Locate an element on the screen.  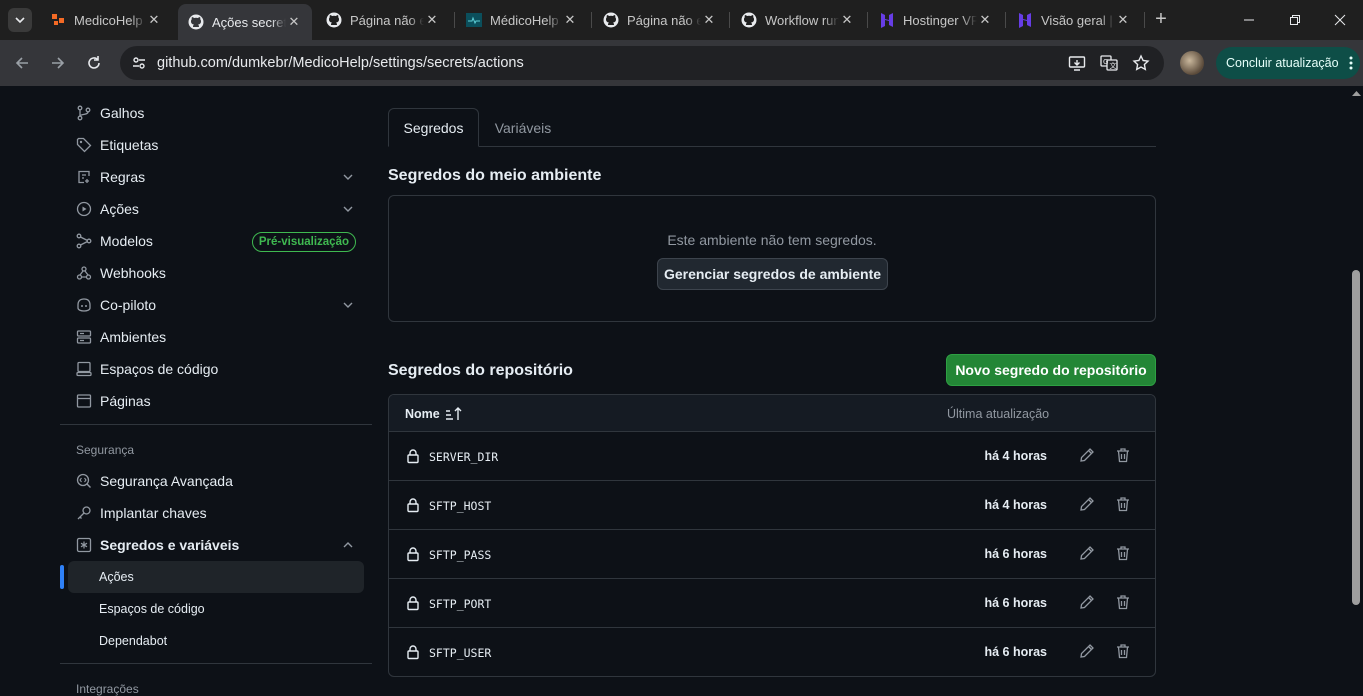
browser-tab: MédicoHelp ✕ is located at coordinates (522, 20).